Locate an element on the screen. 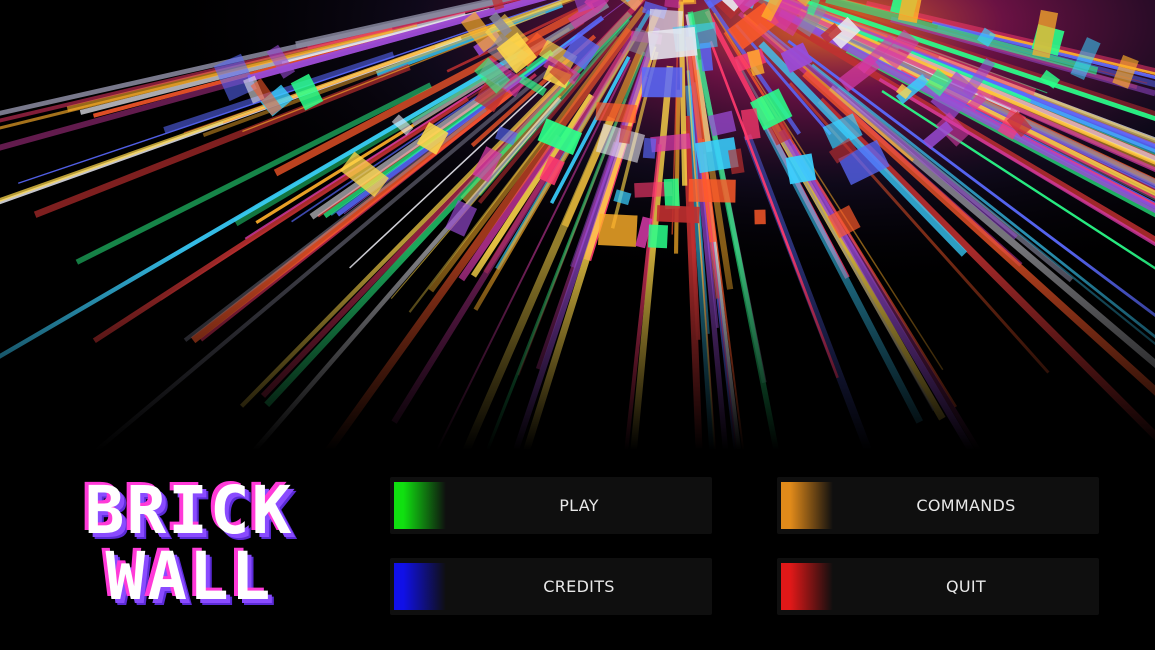 Image resolution: width=1155 pixels, height=650 pixels. logo-title-line-1: BRICK is located at coordinates (189, 510).